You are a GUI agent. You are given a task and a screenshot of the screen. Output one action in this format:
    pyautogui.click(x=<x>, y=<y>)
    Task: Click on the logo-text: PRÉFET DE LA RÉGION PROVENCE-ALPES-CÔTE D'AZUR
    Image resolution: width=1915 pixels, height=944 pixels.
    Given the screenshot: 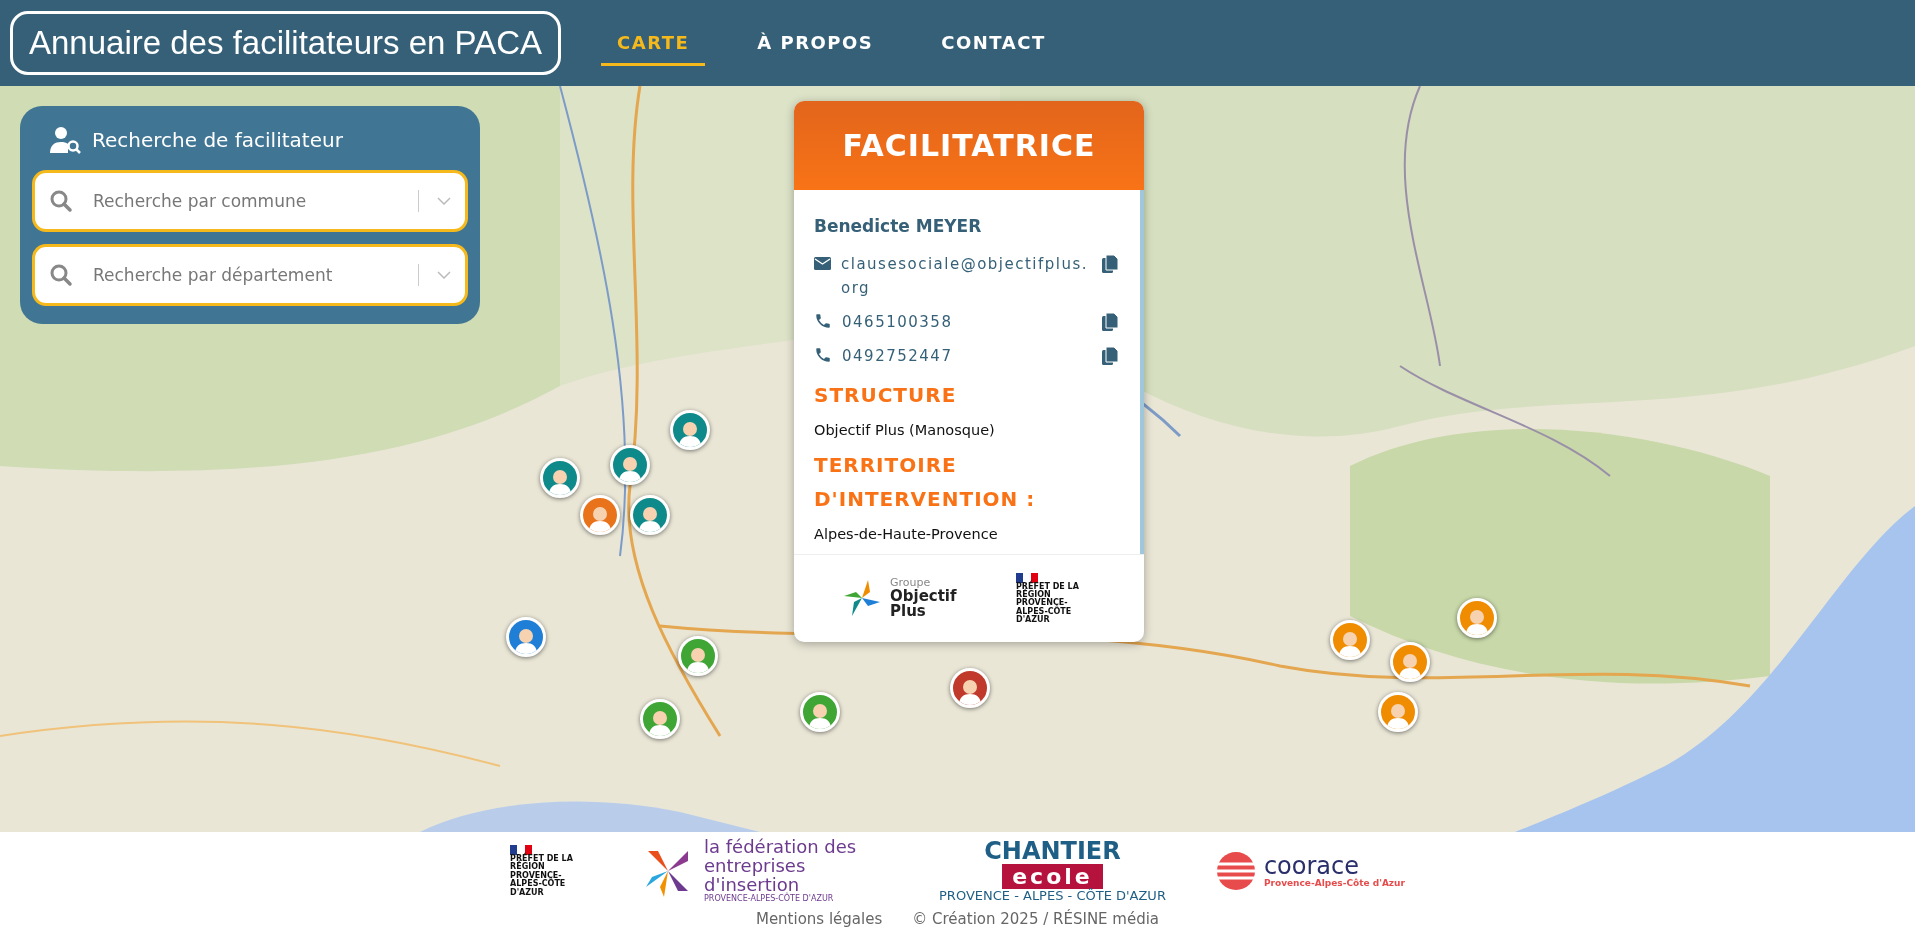 What is the action you would take?
    pyautogui.click(x=1048, y=603)
    